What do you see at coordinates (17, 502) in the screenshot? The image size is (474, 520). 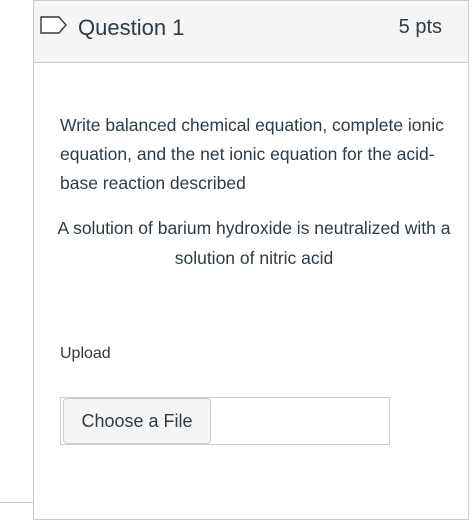 I see `divider` at bounding box center [17, 502].